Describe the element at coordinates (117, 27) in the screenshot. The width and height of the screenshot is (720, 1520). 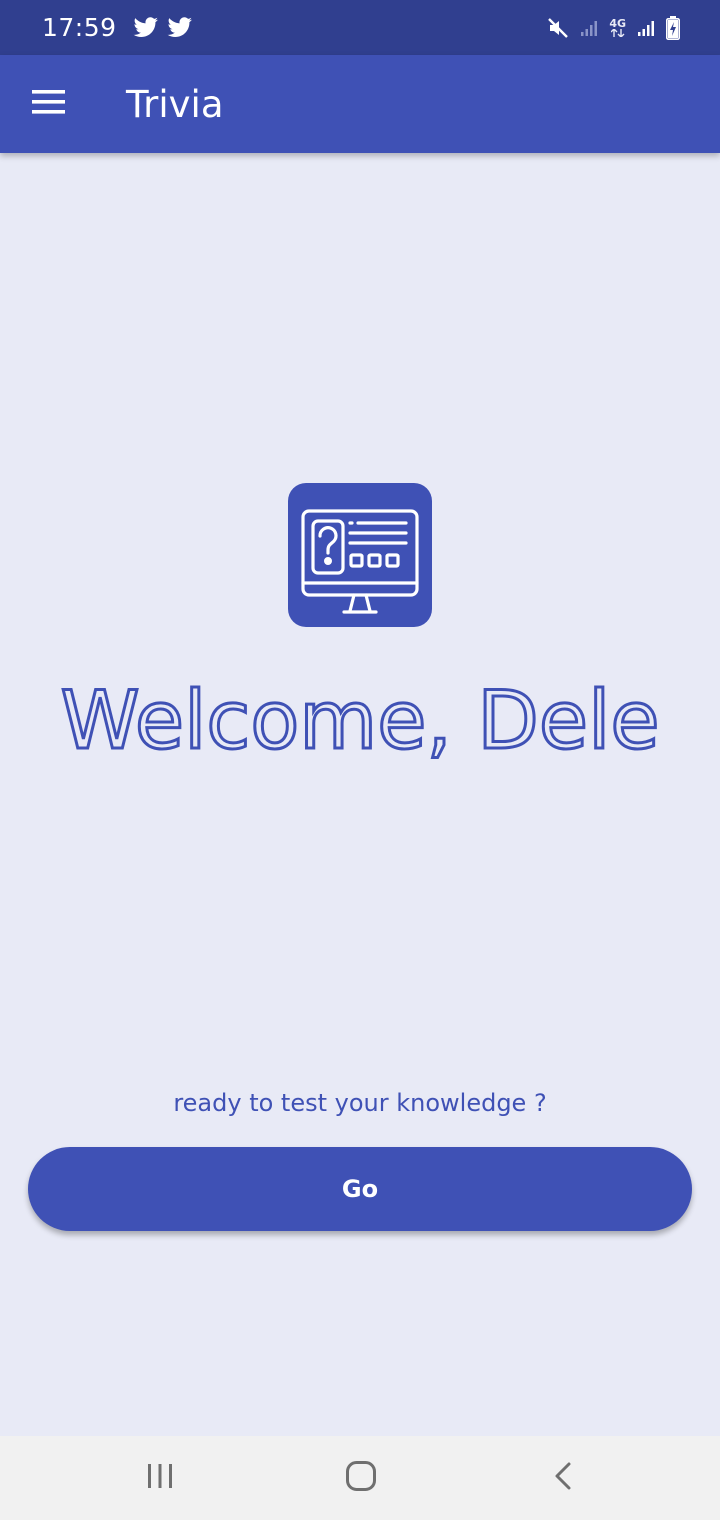
I see `status-left: 17:59` at that location.